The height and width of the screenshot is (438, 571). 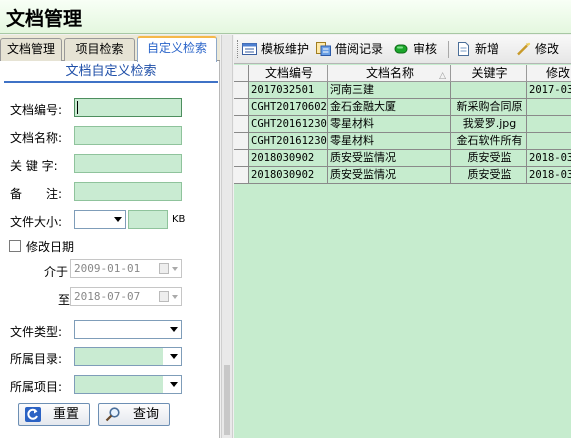 What do you see at coordinates (50, 247) in the screenshot?
I see `modified-date-label: 修改日期` at bounding box center [50, 247].